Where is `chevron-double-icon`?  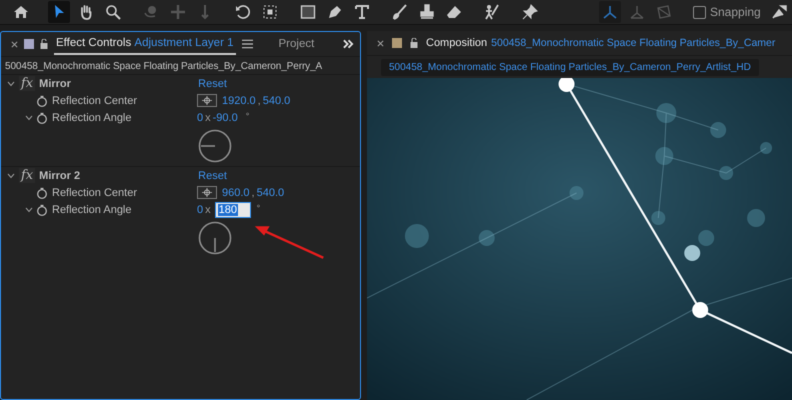
chevron-double-icon is located at coordinates (348, 44).